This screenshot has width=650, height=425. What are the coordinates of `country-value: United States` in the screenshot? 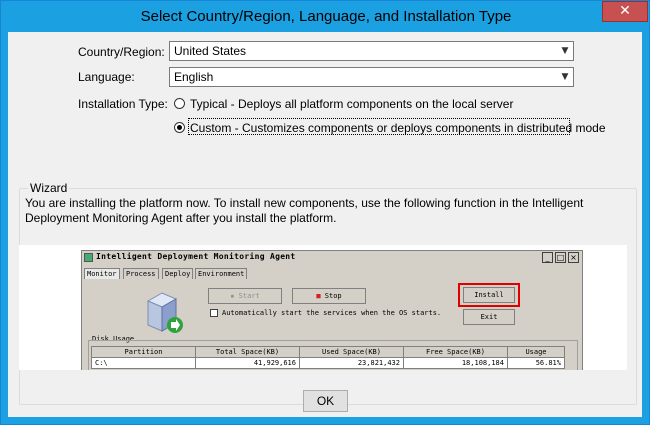 It's located at (210, 51).